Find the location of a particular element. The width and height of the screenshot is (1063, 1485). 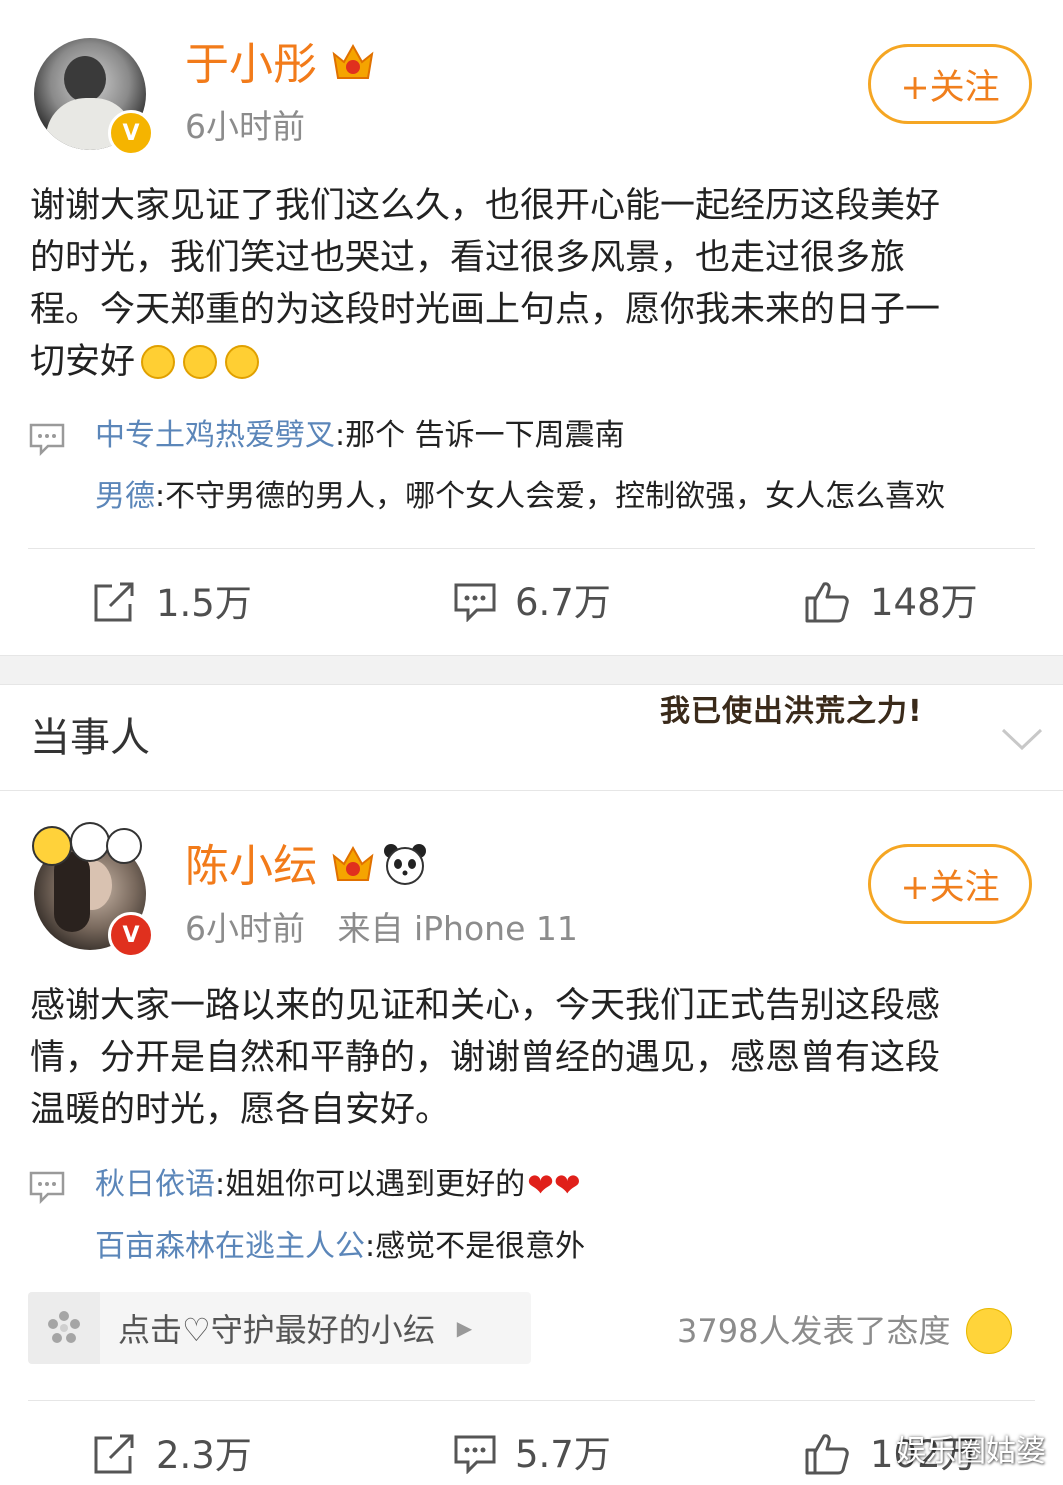

comment-button: 6.7万 is located at coordinates (532, 602).